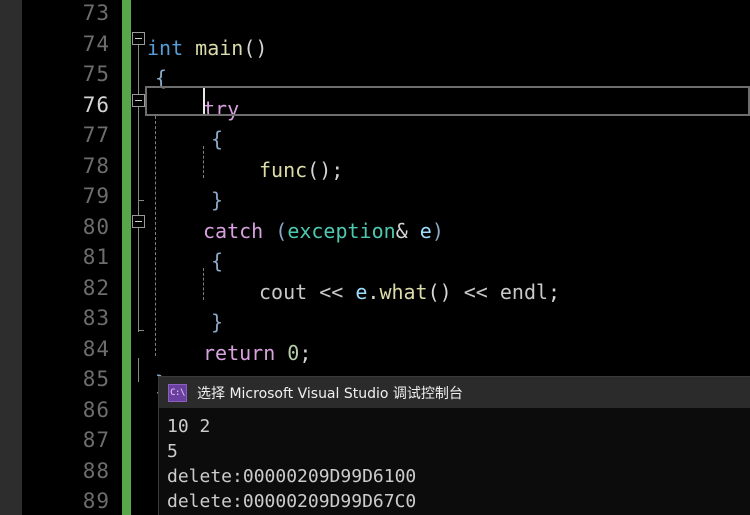 This screenshot has height=515, width=750. What do you see at coordinates (96, 318) in the screenshot?
I see `line-number-83: 83` at bounding box center [96, 318].